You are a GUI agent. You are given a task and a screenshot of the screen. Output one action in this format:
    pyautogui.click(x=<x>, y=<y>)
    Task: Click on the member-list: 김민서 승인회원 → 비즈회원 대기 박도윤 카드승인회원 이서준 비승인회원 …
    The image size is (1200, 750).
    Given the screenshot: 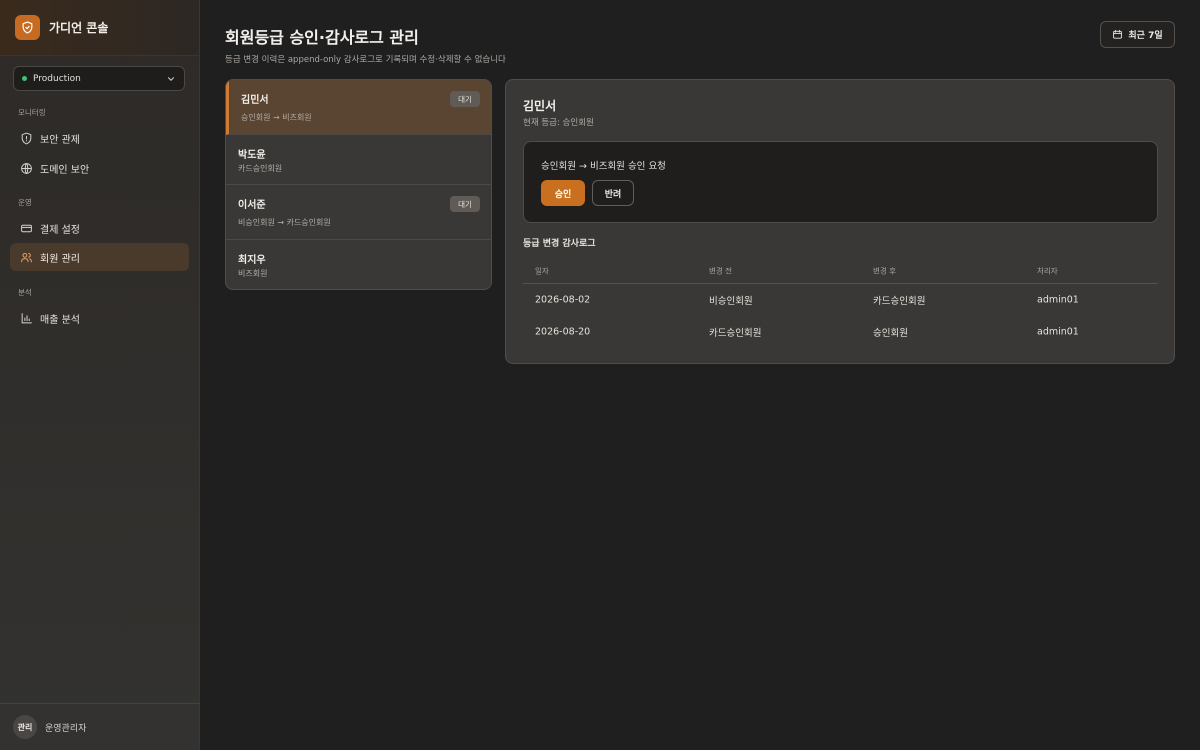 What is the action you would take?
    pyautogui.click(x=358, y=184)
    